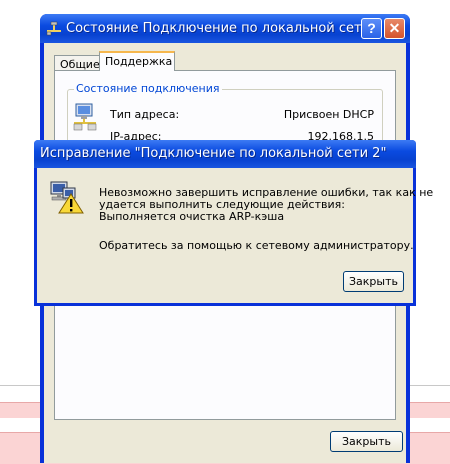  What do you see at coordinates (54, 29) in the screenshot?
I see `network-connection-icon` at bounding box center [54, 29].